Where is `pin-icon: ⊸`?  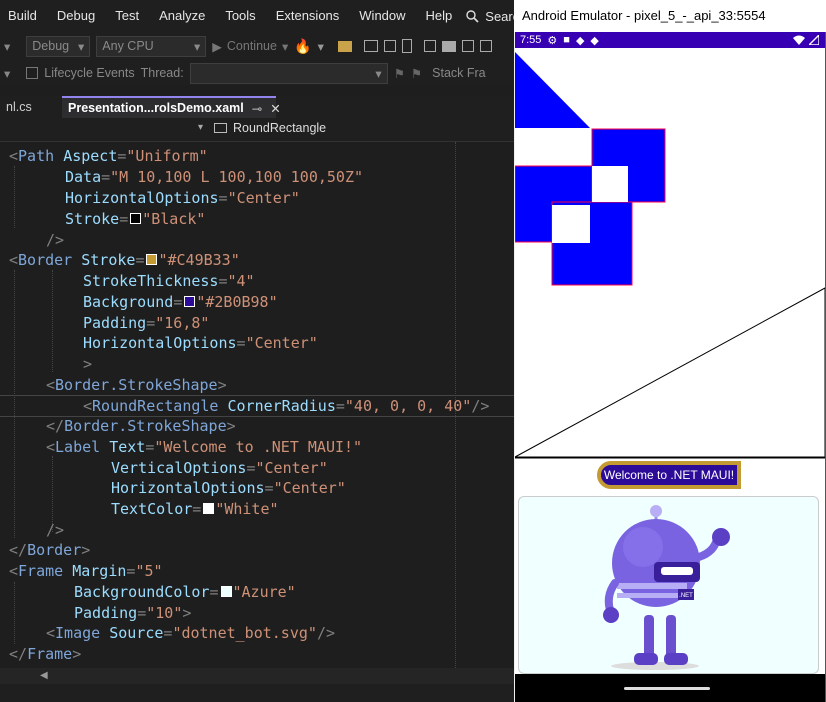 pin-icon: ⊸ is located at coordinates (257, 108).